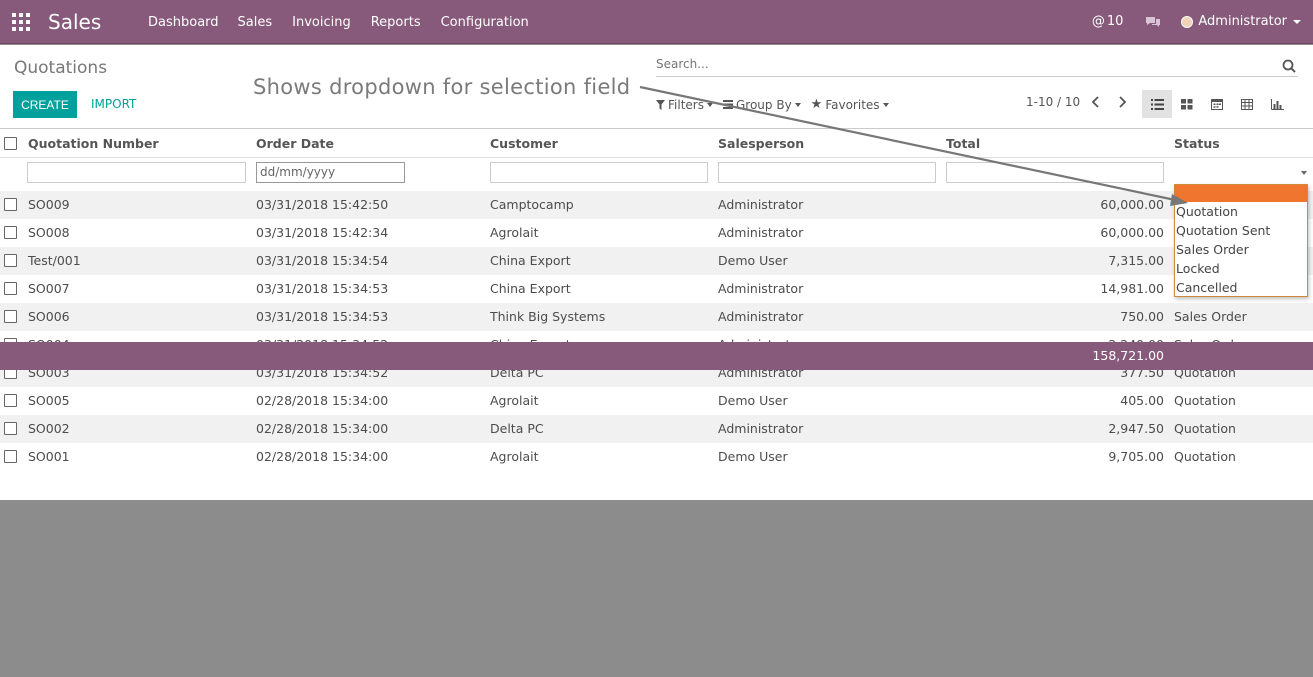  Describe the element at coordinates (599, 172) in the screenshot. I see `customer-filter-input` at that location.